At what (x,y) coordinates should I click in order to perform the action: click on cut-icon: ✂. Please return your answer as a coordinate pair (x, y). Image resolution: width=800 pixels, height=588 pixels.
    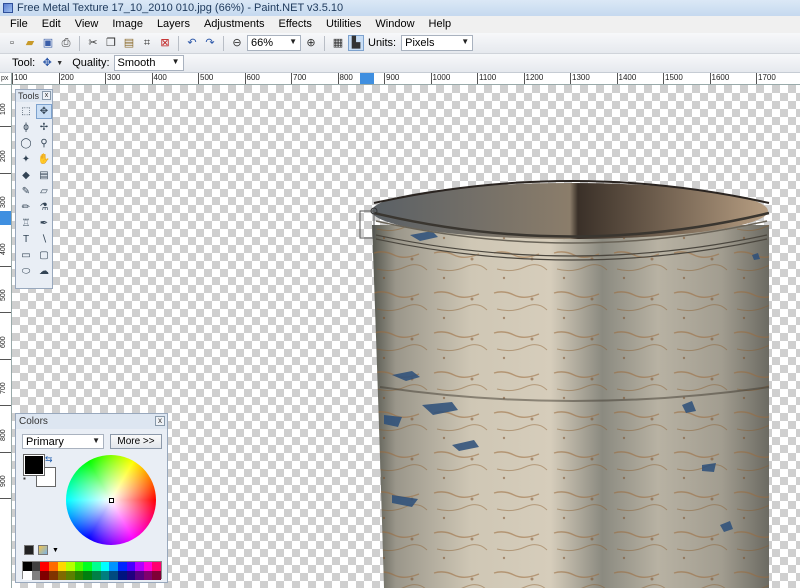
    Looking at the image, I should click on (93, 43).